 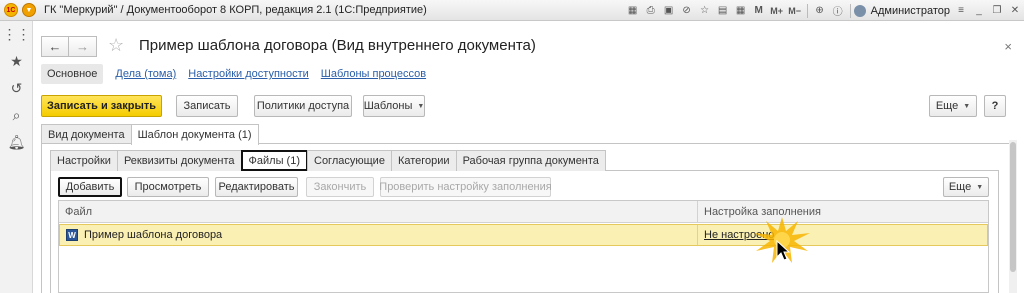 What do you see at coordinates (194, 134) in the screenshot?
I see `tab-document-template: Шаблон документа (1)` at bounding box center [194, 134].